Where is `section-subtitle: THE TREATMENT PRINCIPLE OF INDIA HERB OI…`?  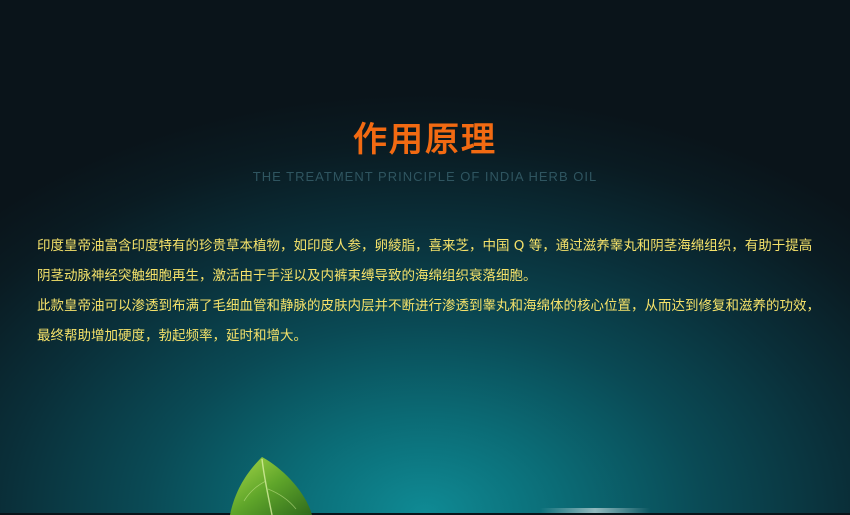
section-subtitle: THE TREATMENT PRINCIPLE OF INDIA HERB OI… is located at coordinates (425, 176).